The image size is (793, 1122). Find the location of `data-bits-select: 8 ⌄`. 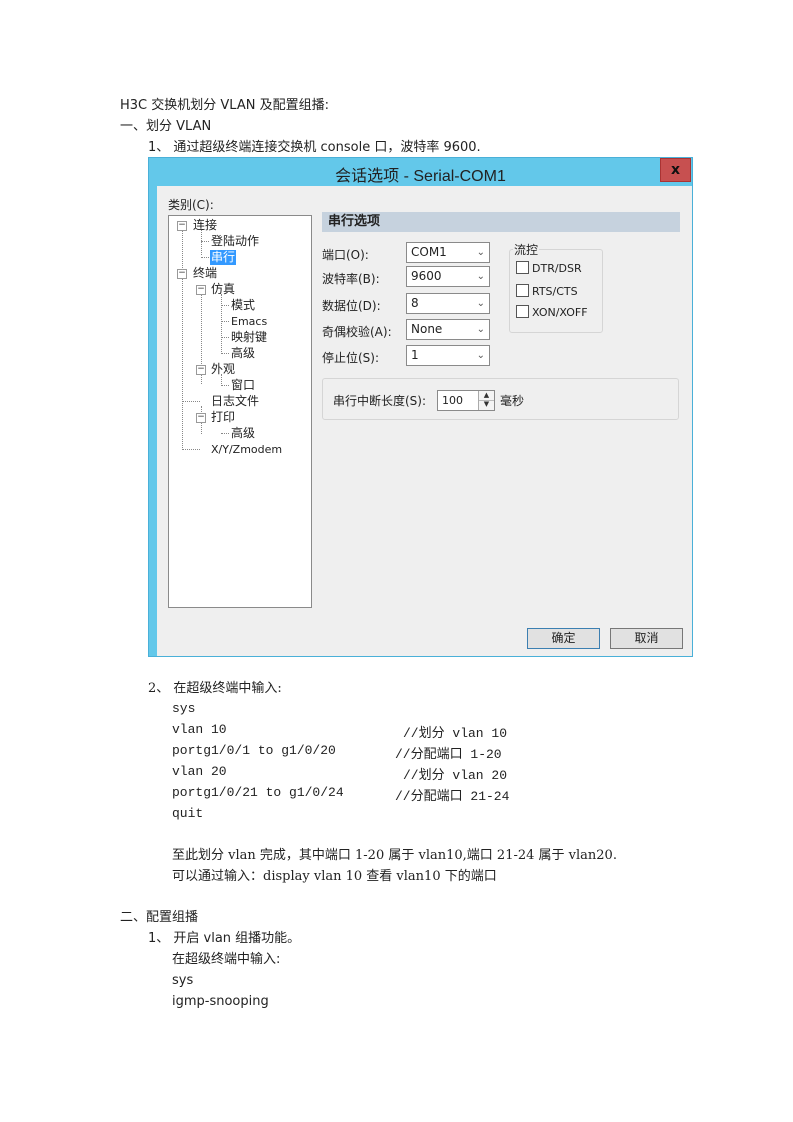

data-bits-select: 8 ⌄ is located at coordinates (448, 303).